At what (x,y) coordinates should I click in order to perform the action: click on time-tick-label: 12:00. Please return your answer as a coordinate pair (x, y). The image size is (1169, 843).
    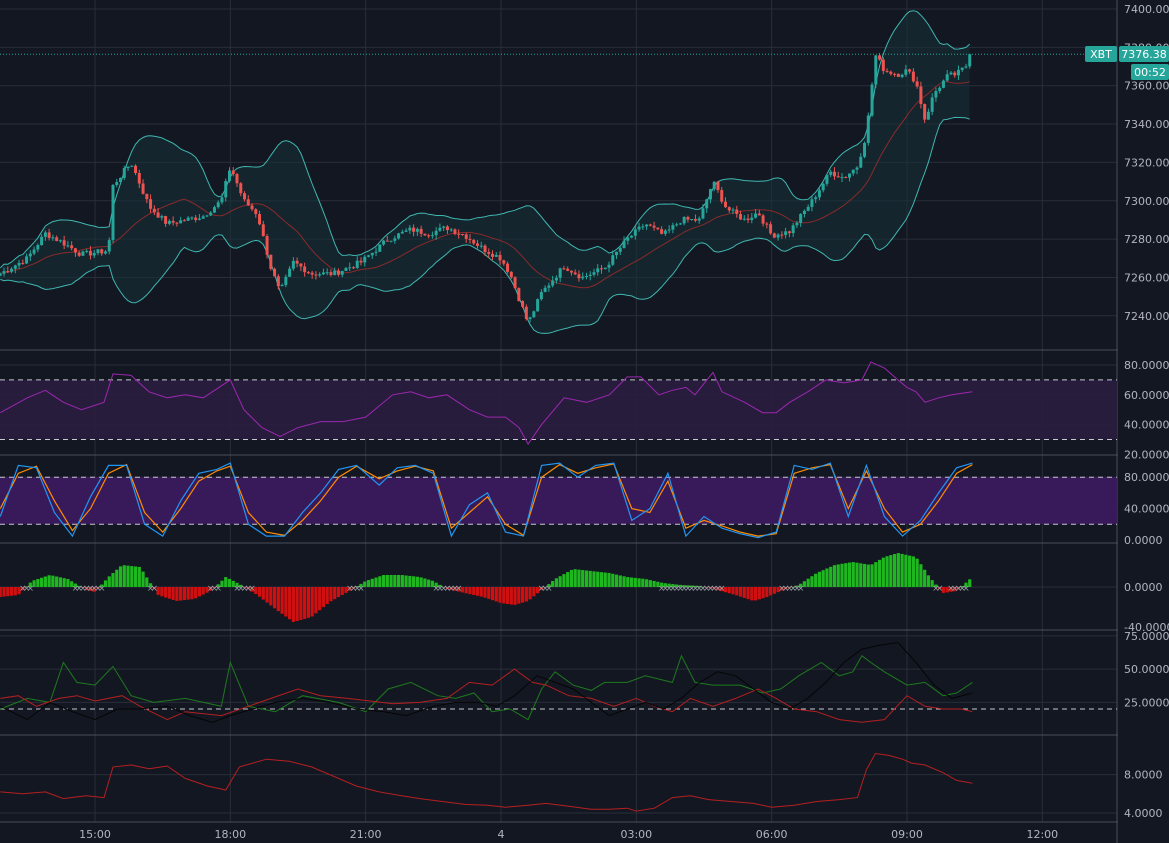
    Looking at the image, I should click on (1042, 834).